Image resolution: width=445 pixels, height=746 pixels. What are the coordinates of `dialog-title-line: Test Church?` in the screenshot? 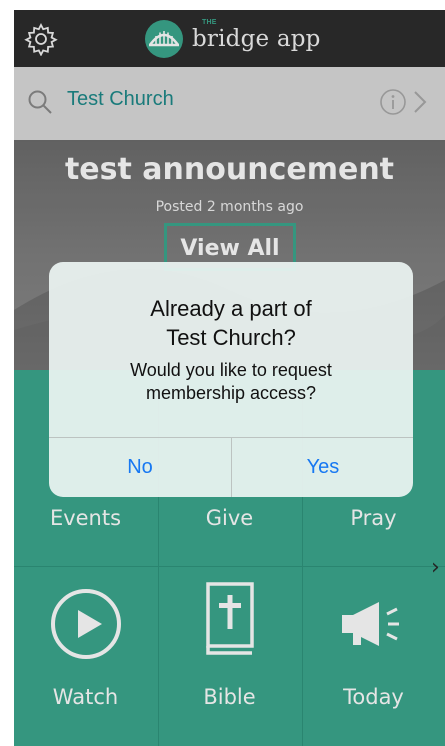 It's located at (231, 337).